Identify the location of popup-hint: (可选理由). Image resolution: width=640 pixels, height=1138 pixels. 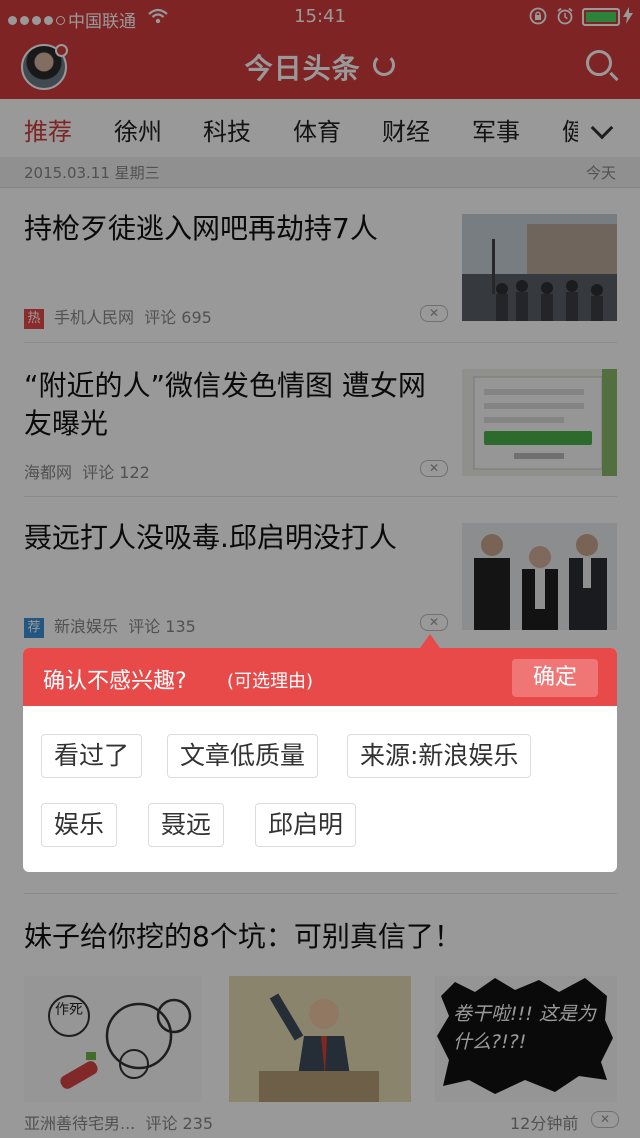
(270, 681).